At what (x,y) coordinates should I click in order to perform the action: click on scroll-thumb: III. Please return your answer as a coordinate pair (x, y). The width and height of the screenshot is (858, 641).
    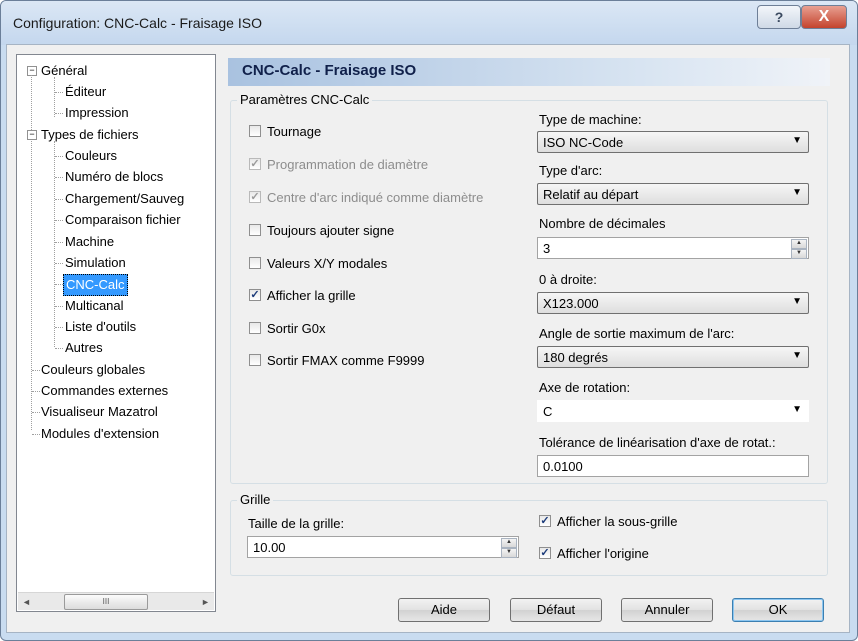
    Looking at the image, I should click on (106, 602).